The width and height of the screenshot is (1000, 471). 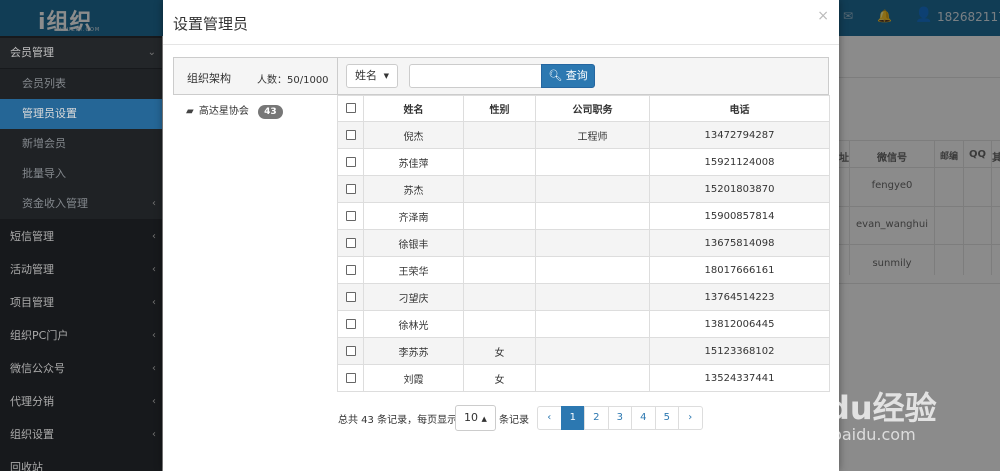 I want to click on search-button-label: 查询, so click(x=576, y=75).